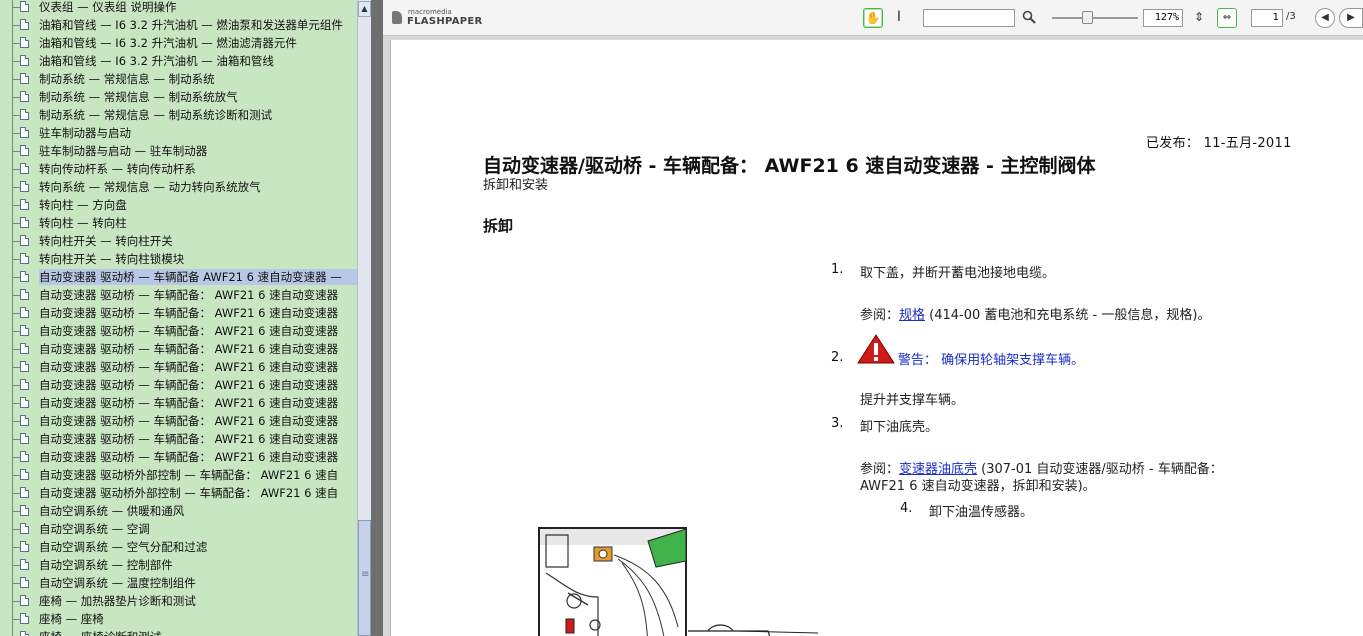  What do you see at coordinates (178, 565) in the screenshot?
I see `tree-item: 自动空调系统 — 控制部件` at bounding box center [178, 565].